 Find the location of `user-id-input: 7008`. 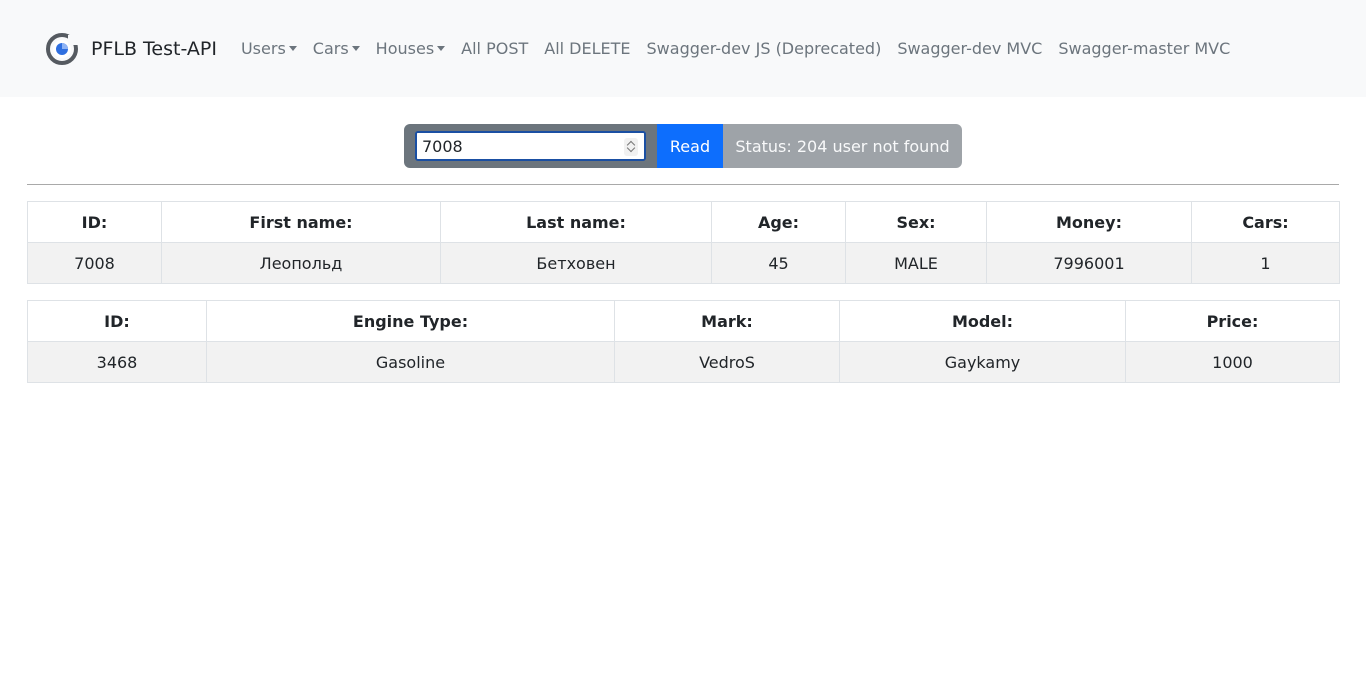

user-id-input: 7008 is located at coordinates (530, 146).